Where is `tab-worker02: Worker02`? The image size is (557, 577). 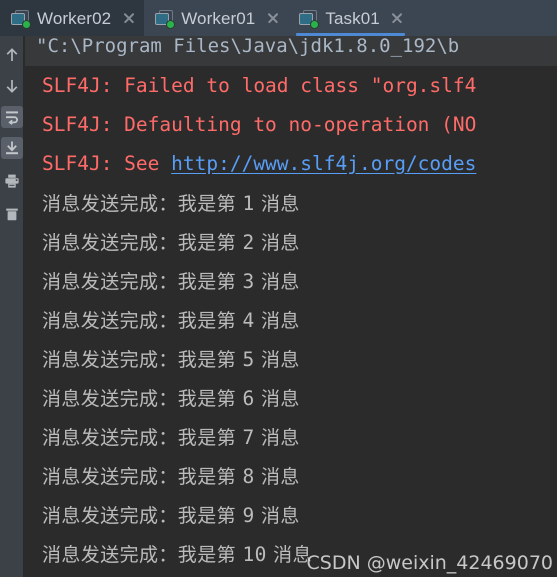
tab-worker02: Worker02 is located at coordinates (72, 18).